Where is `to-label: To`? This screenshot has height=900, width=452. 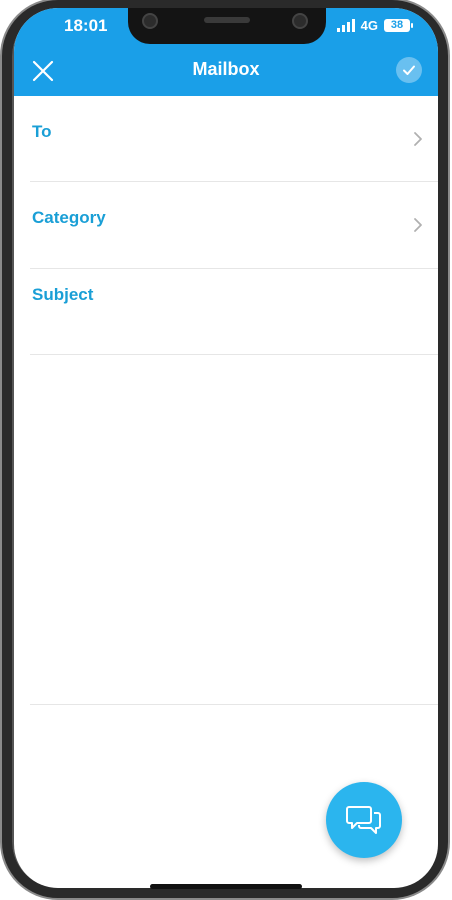
to-label: To is located at coordinates (42, 131).